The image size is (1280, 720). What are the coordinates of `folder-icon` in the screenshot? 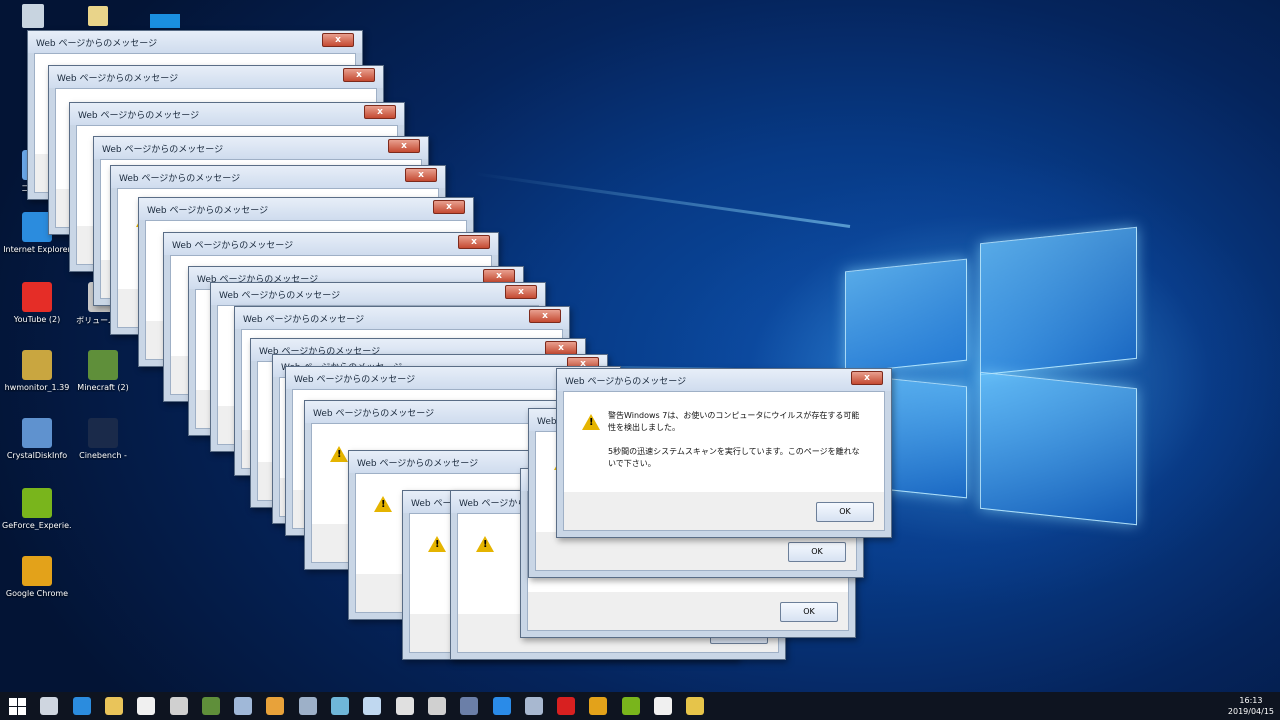 It's located at (98, 16).